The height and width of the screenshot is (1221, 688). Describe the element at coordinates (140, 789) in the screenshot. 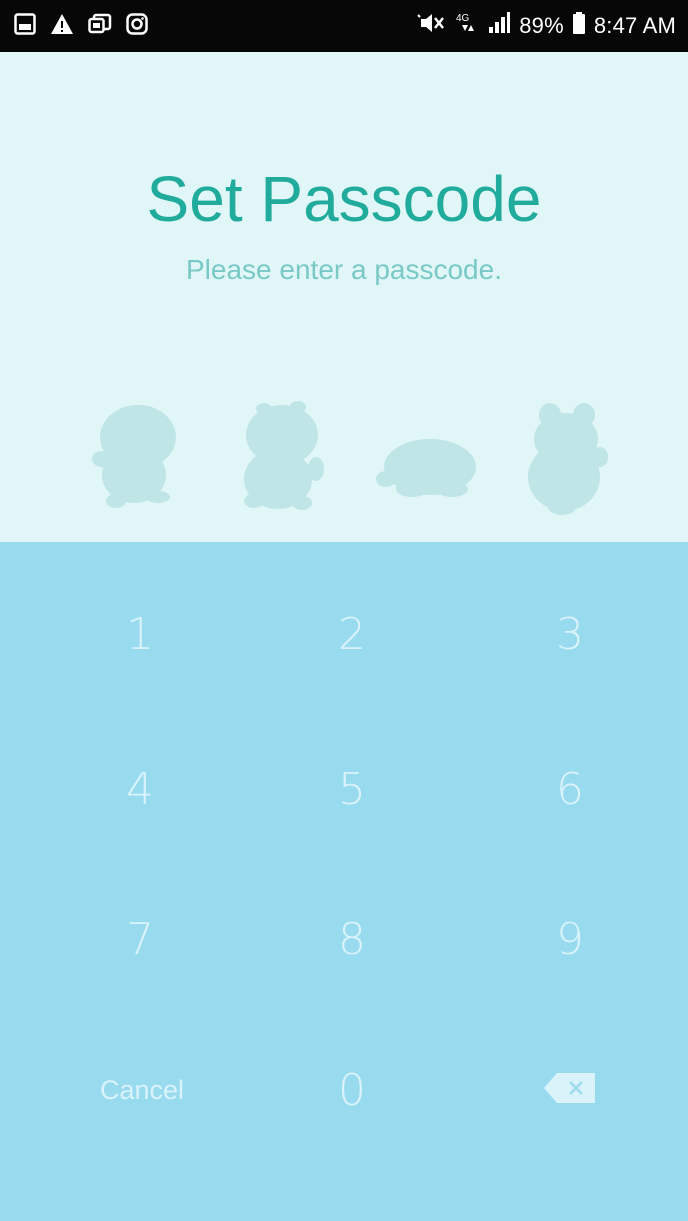

I see `key-4: 4` at that location.